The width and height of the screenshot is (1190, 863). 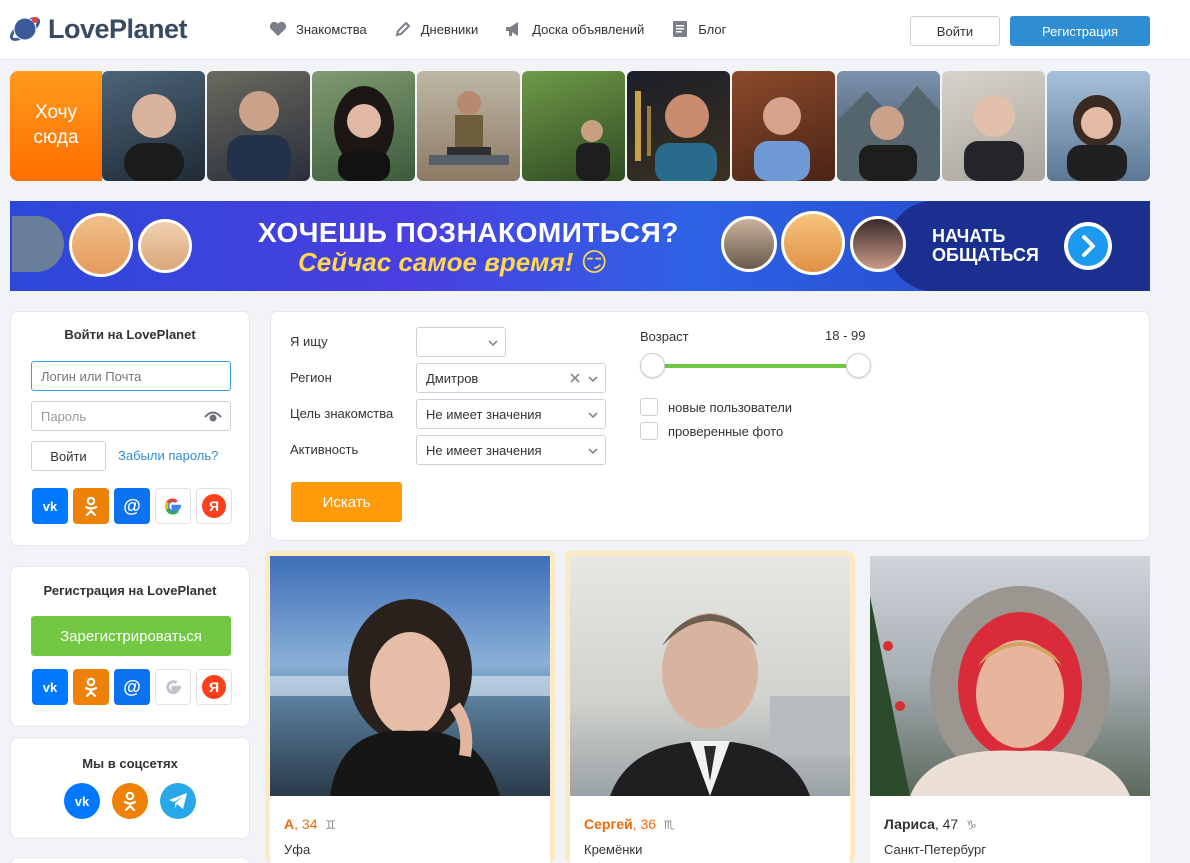 I want to click on login-submit-button: Войти, so click(x=68, y=456).